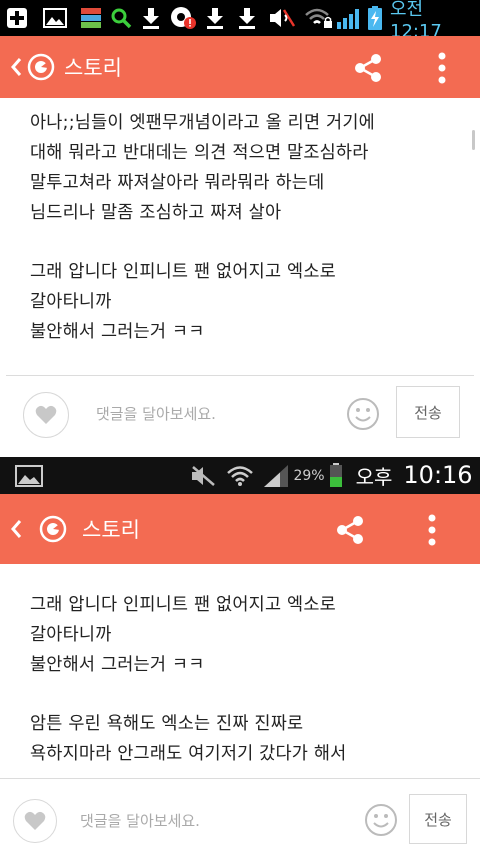 The height and width of the screenshot is (853, 480). I want to click on record-alert-icon, so click(183, 18).